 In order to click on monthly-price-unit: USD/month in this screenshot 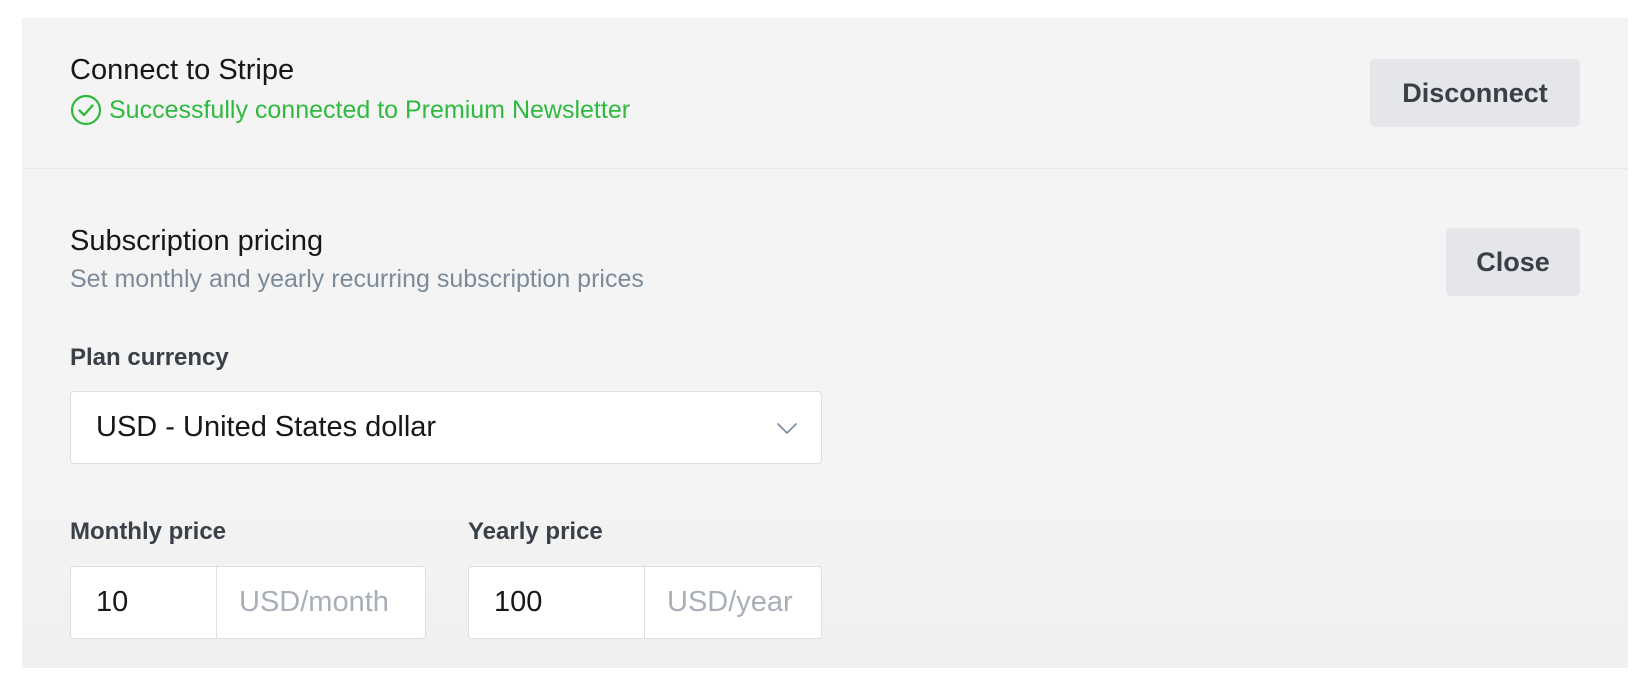, I will do `click(321, 602)`.